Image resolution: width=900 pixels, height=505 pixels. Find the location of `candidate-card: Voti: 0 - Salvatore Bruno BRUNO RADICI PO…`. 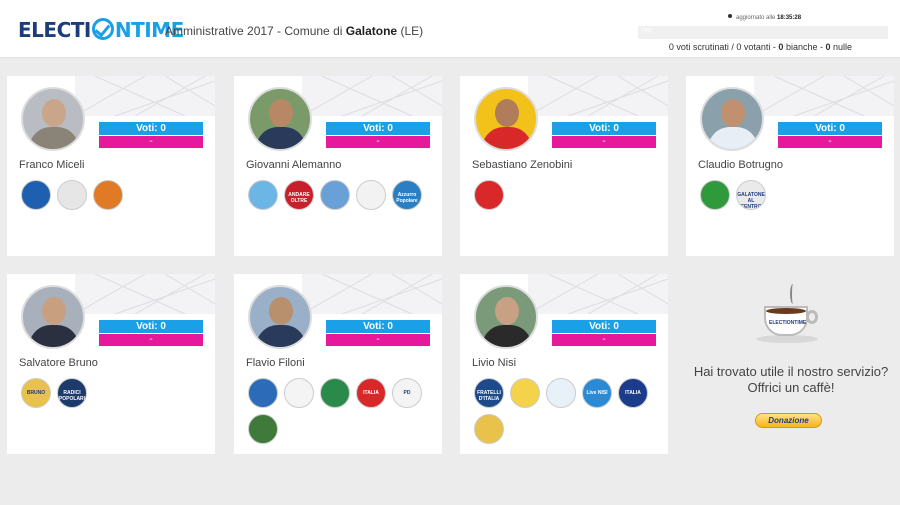

candidate-card: Voti: 0 - Salvatore Bruno BRUNO RADICI PO… is located at coordinates (111, 364).